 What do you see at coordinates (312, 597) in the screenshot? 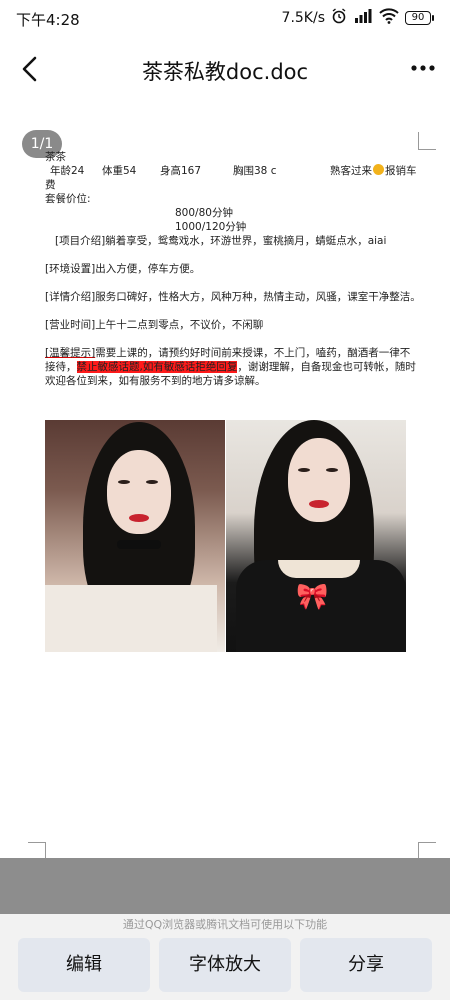
I see `red-bow: 🎀` at bounding box center [312, 597].